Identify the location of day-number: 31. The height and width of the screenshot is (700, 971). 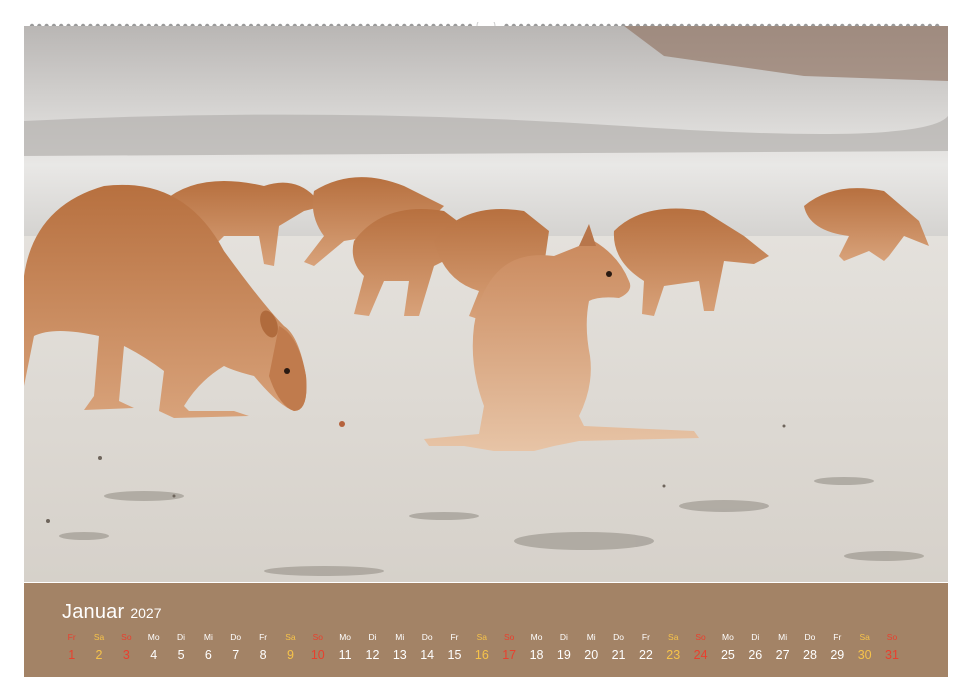
(892, 655).